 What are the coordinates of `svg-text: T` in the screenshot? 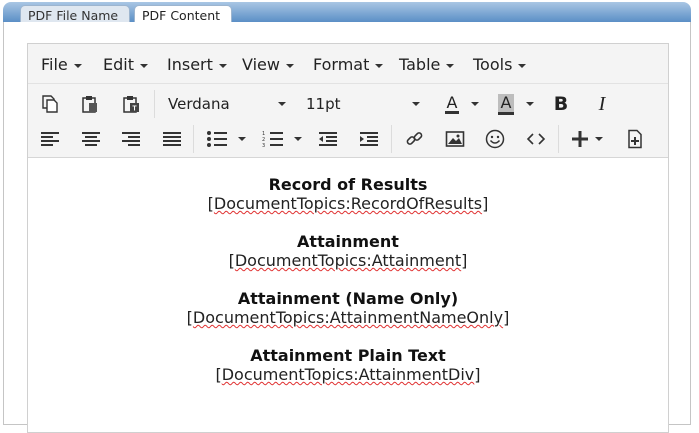 It's located at (134, 109).